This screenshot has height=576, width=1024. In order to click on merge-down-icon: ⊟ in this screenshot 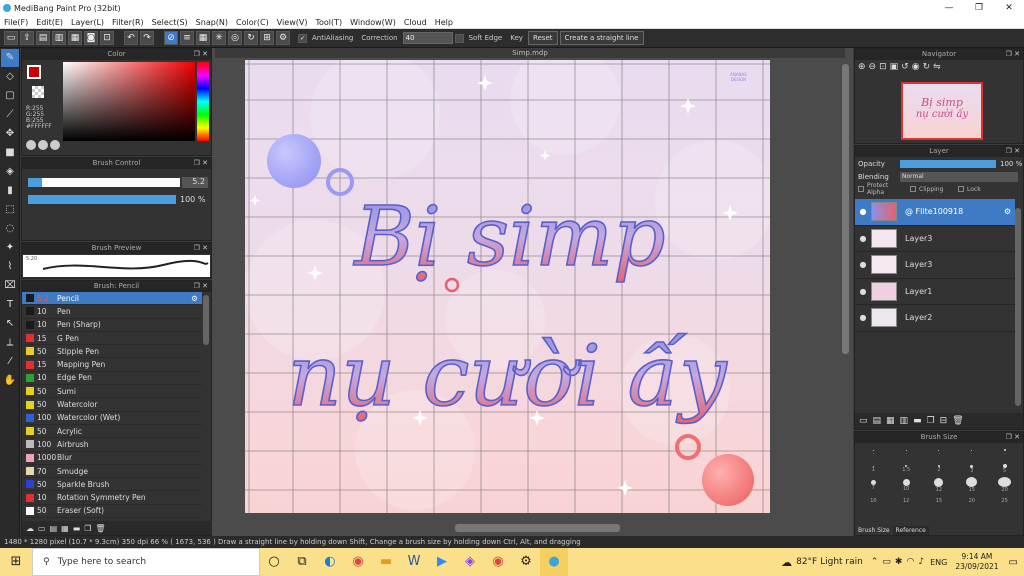, I will do `click(944, 421)`.